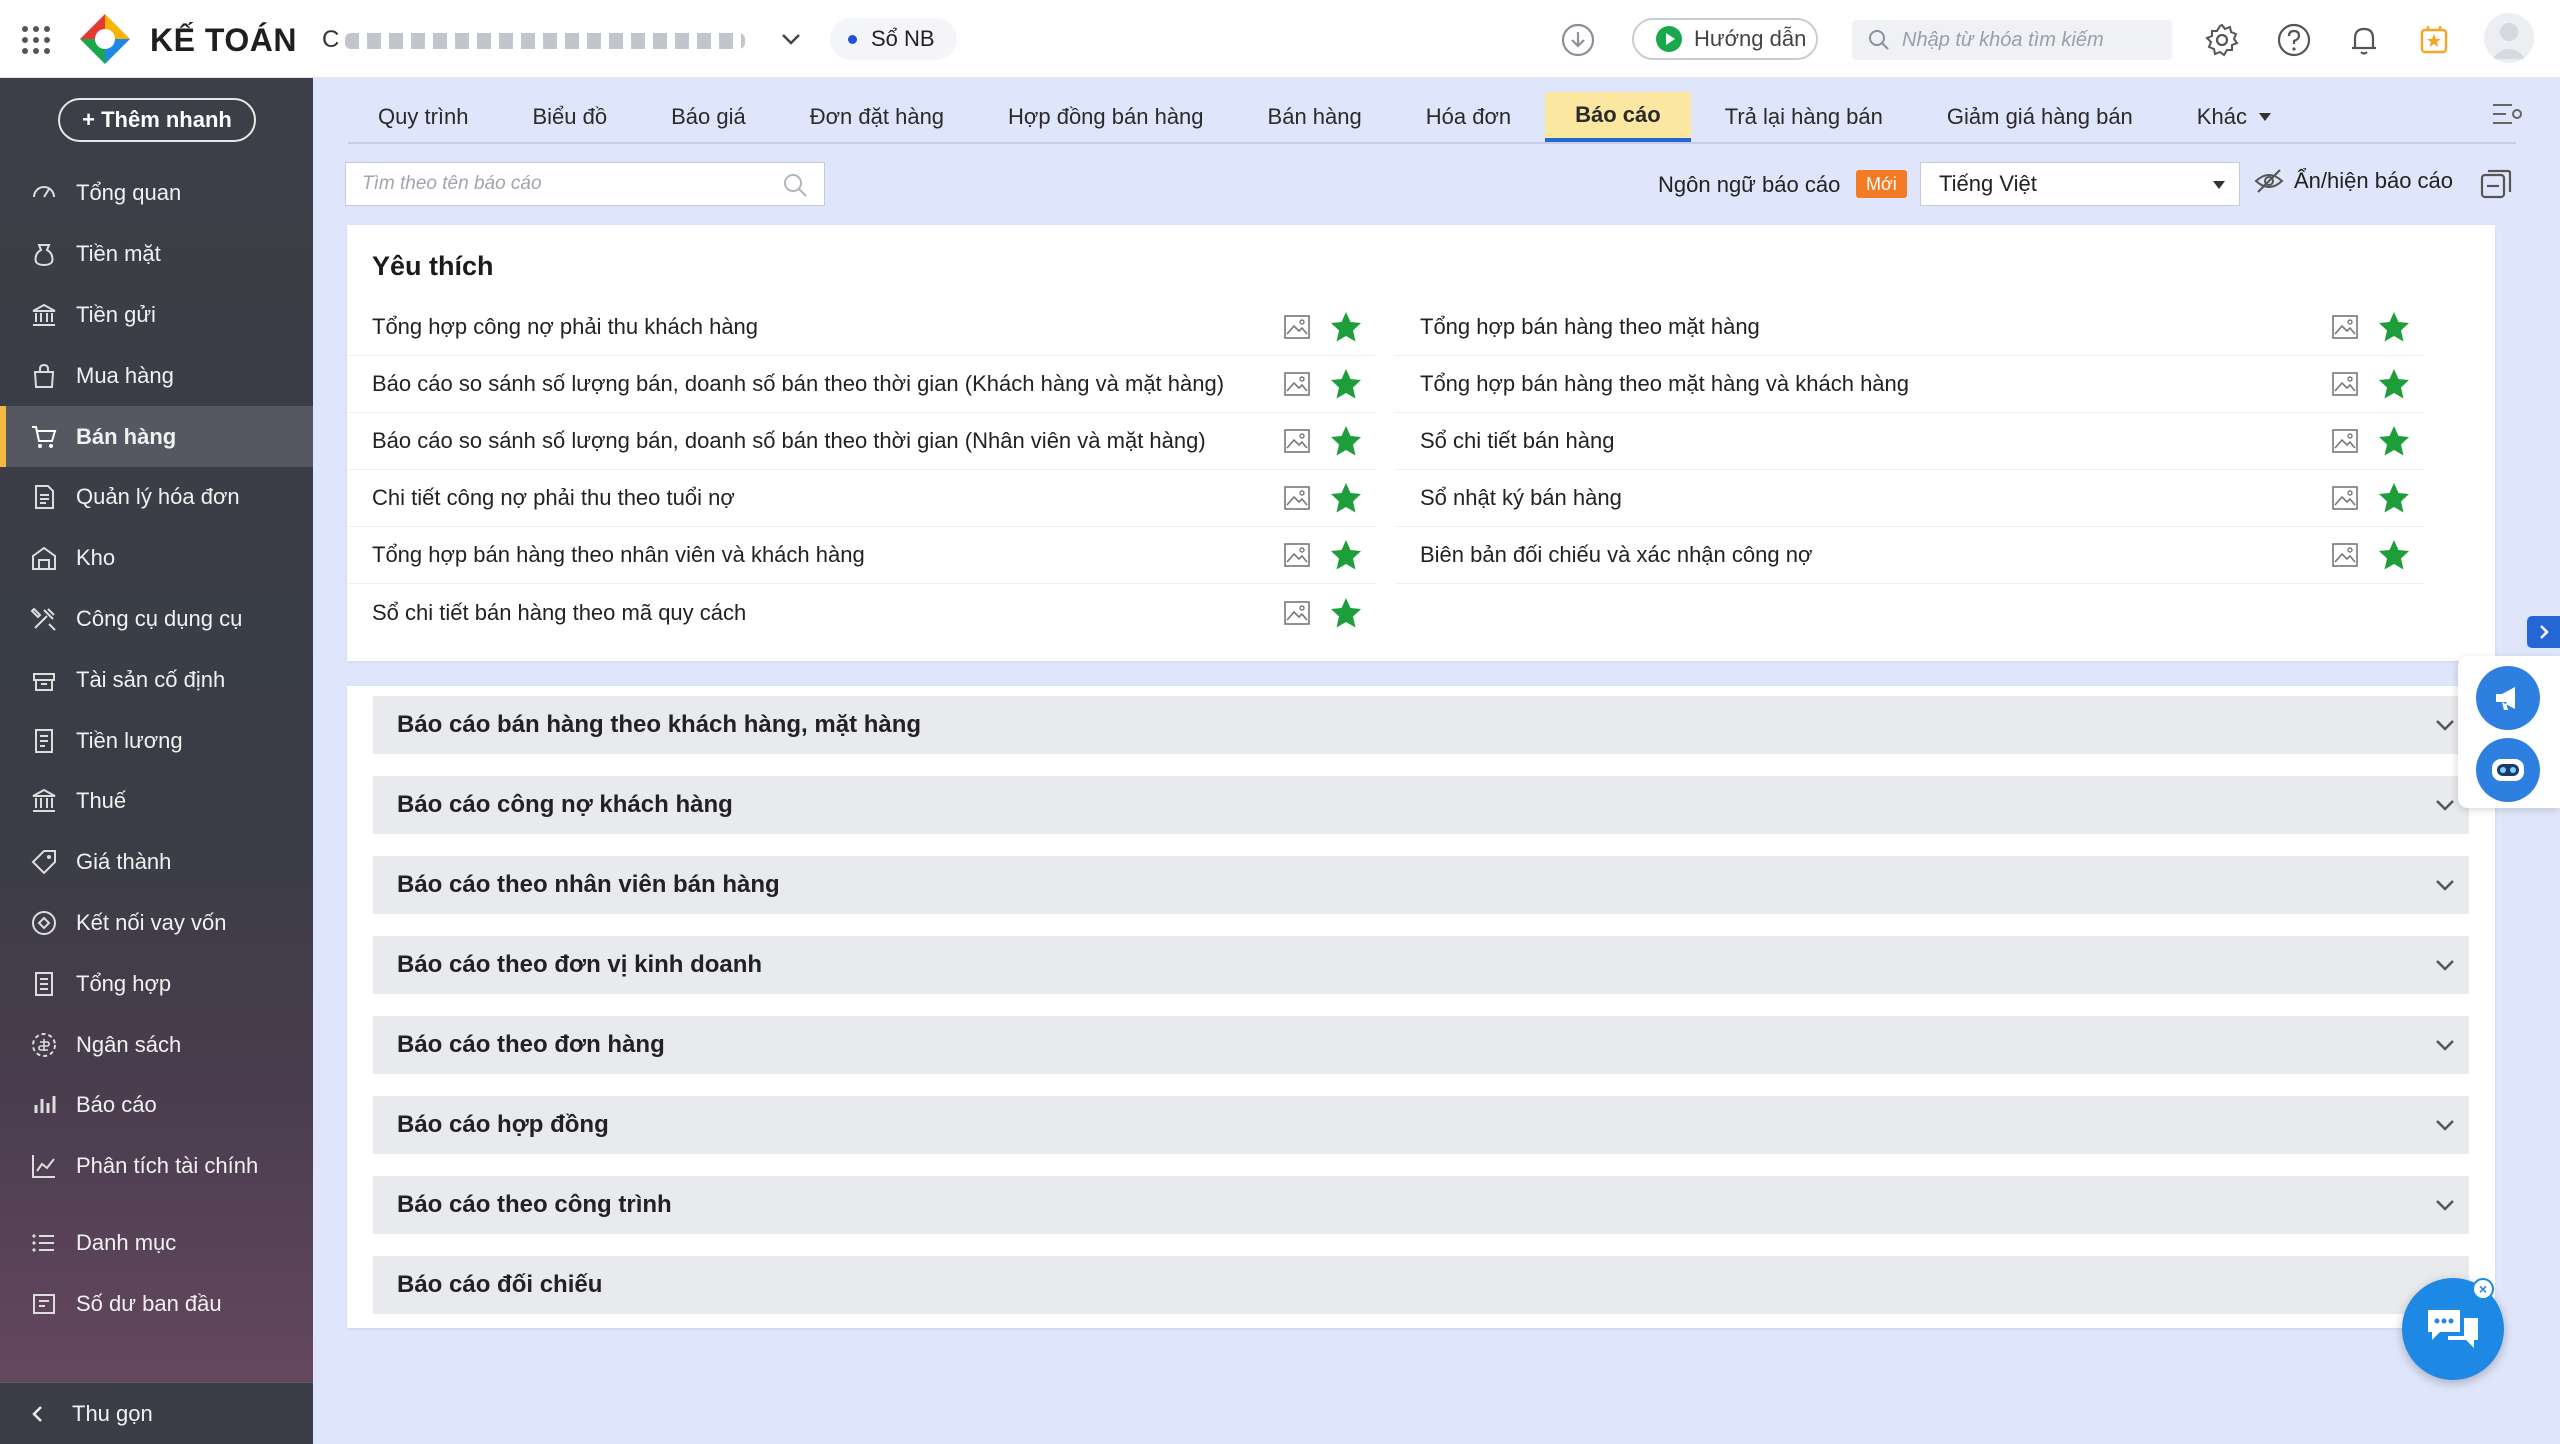  I want to click on sidebar-item-ket-noi-vay-von: Kết nối vay vốn, so click(156, 923).